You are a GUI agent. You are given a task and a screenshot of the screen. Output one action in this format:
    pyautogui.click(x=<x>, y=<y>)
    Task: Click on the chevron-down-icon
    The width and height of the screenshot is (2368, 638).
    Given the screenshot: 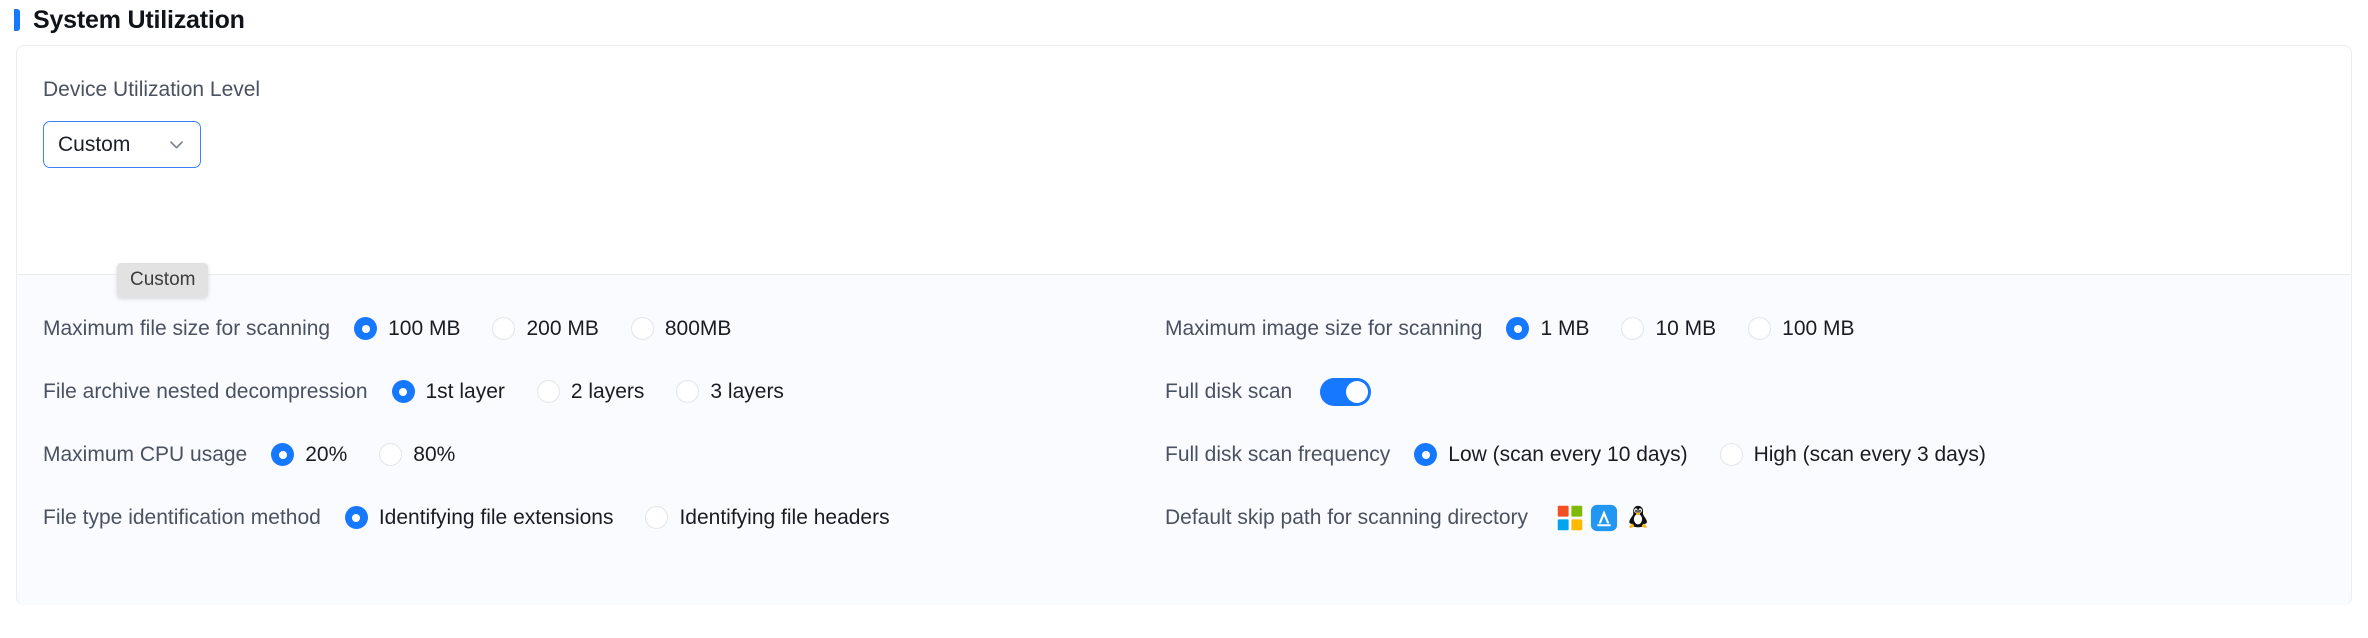 What is the action you would take?
    pyautogui.click(x=176, y=145)
    